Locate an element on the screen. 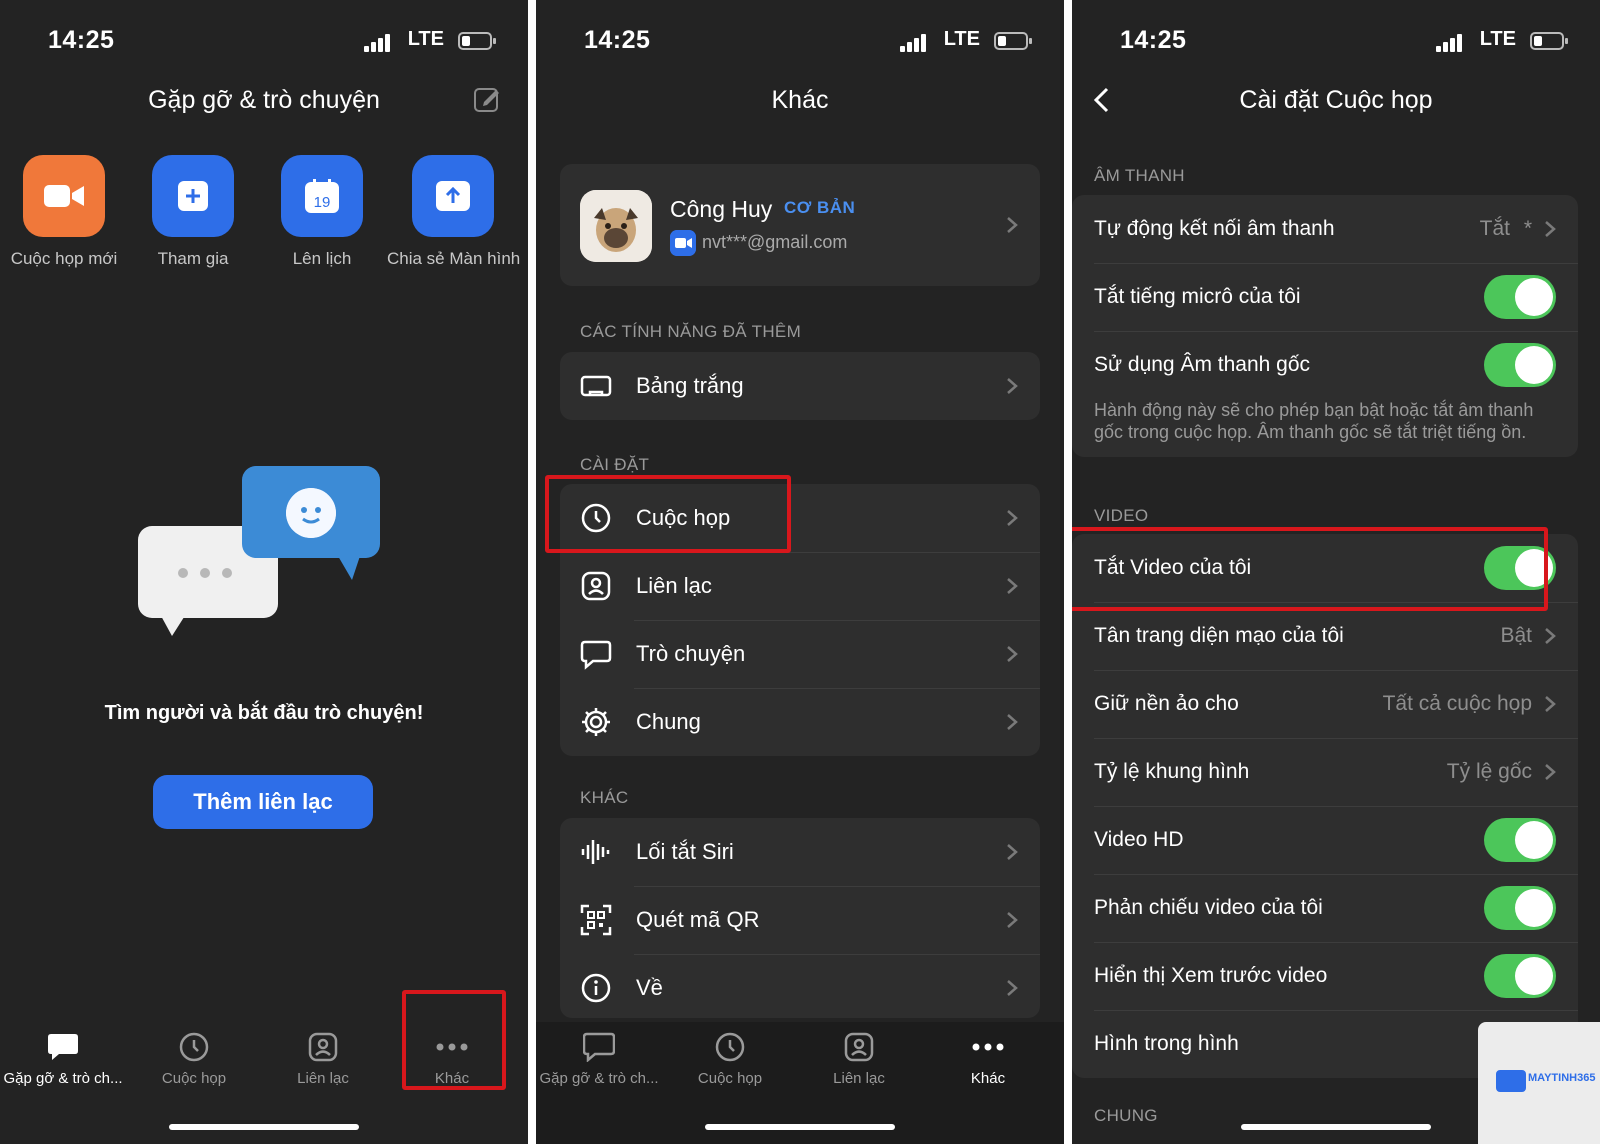 This screenshot has width=1600, height=1144. features-card: Bảng trắng is located at coordinates (800, 386).